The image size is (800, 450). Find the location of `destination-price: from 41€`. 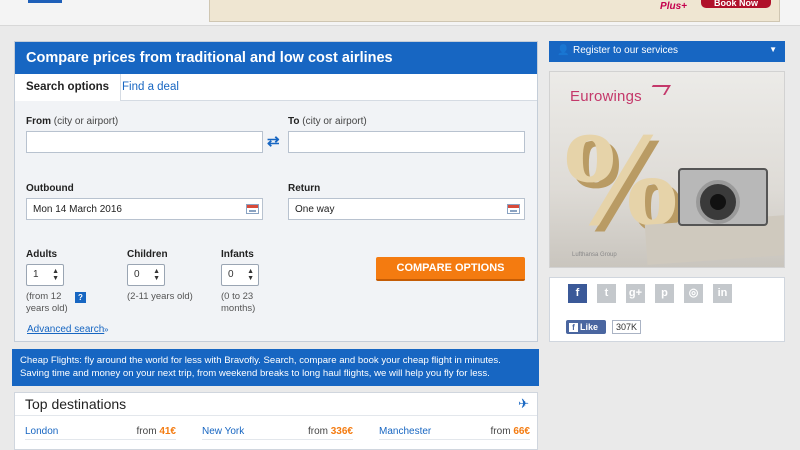

destination-price: from 41€ is located at coordinates (156, 431).